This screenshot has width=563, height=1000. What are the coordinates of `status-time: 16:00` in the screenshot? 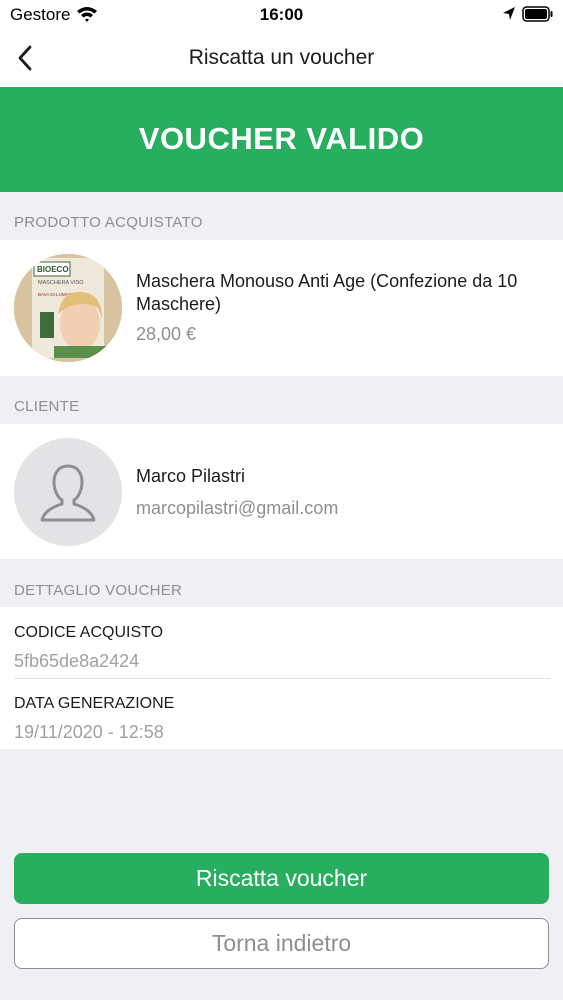 It's located at (281, 14).